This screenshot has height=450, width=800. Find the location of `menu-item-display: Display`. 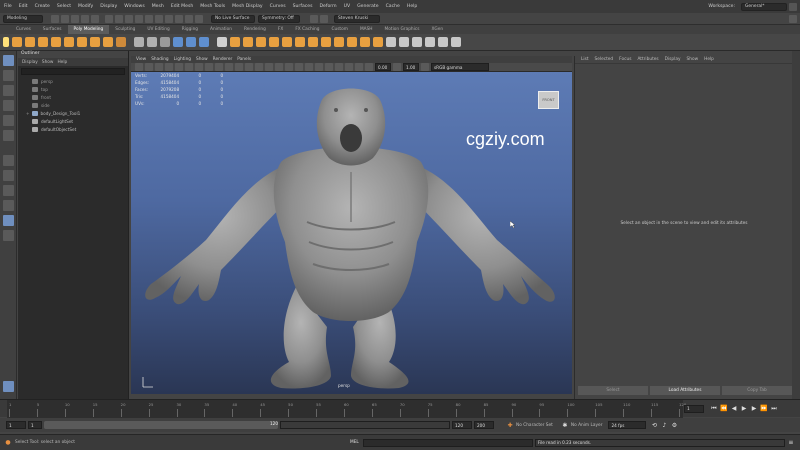

menu-item-display: Display is located at coordinates (108, 6).